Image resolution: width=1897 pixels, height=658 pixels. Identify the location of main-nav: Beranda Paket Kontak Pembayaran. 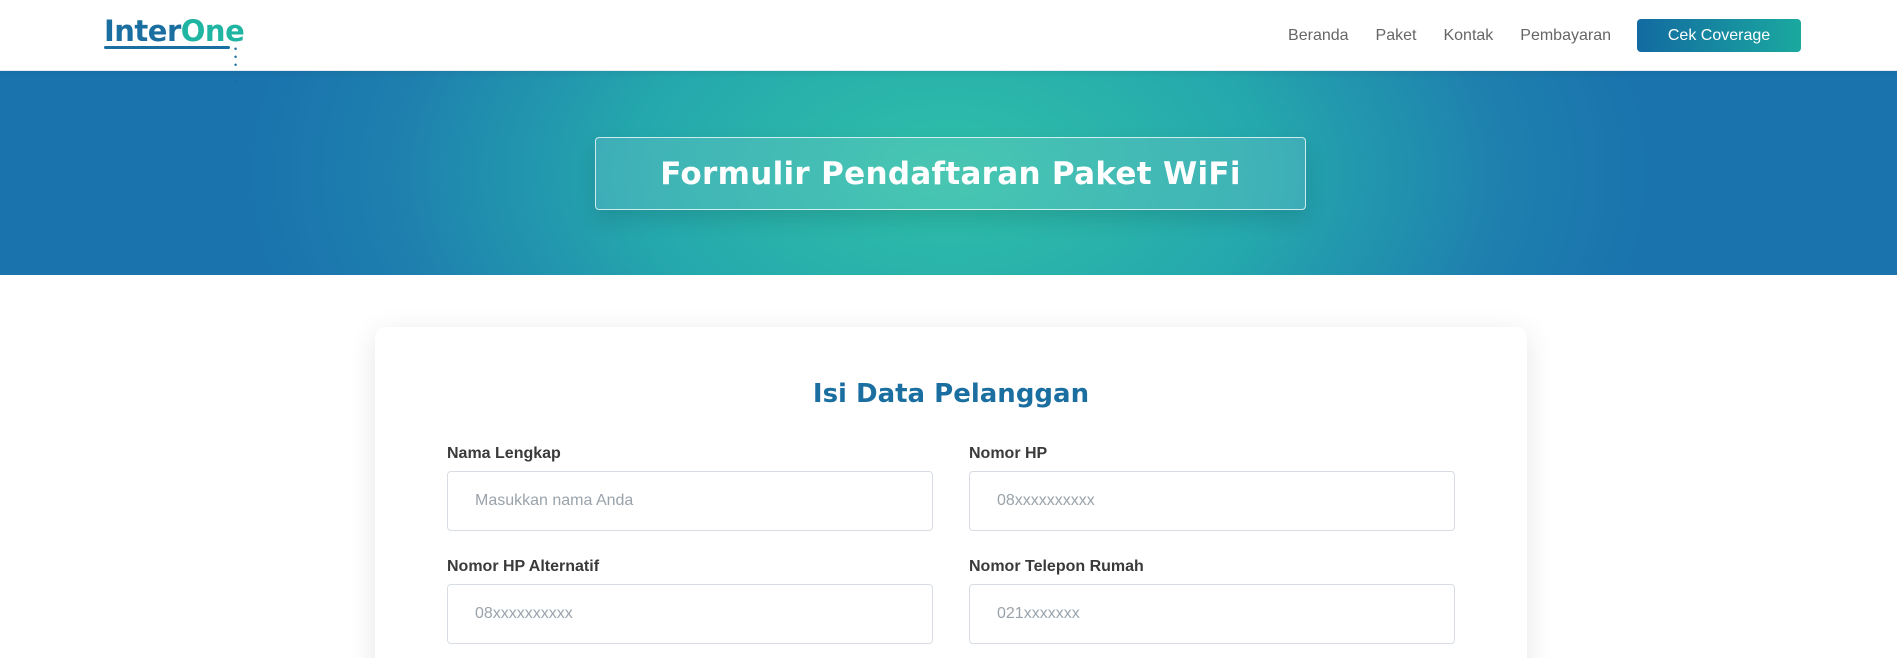
(1449, 35).